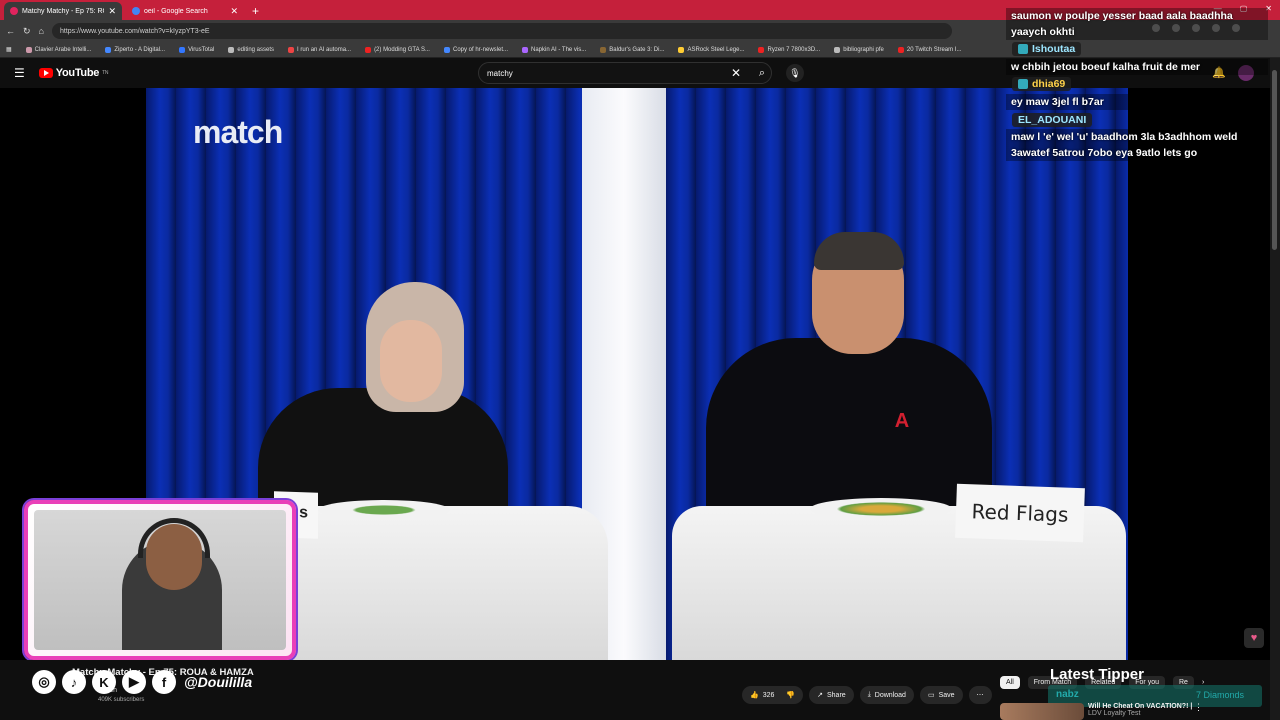  Describe the element at coordinates (136, 11) in the screenshot. I see `google-favicon-icon` at that location.